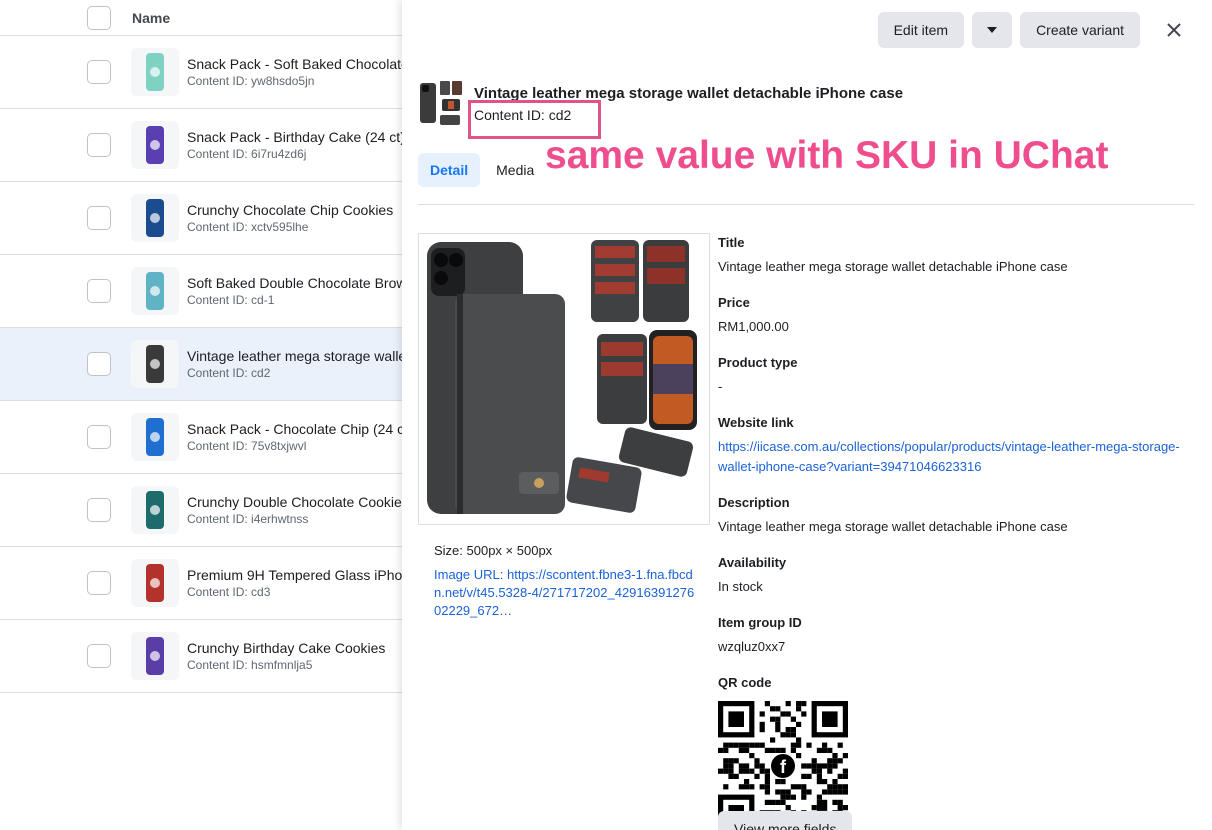 The height and width of the screenshot is (830, 1212). Describe the element at coordinates (731, 242) in the screenshot. I see `field-label: Title` at that location.